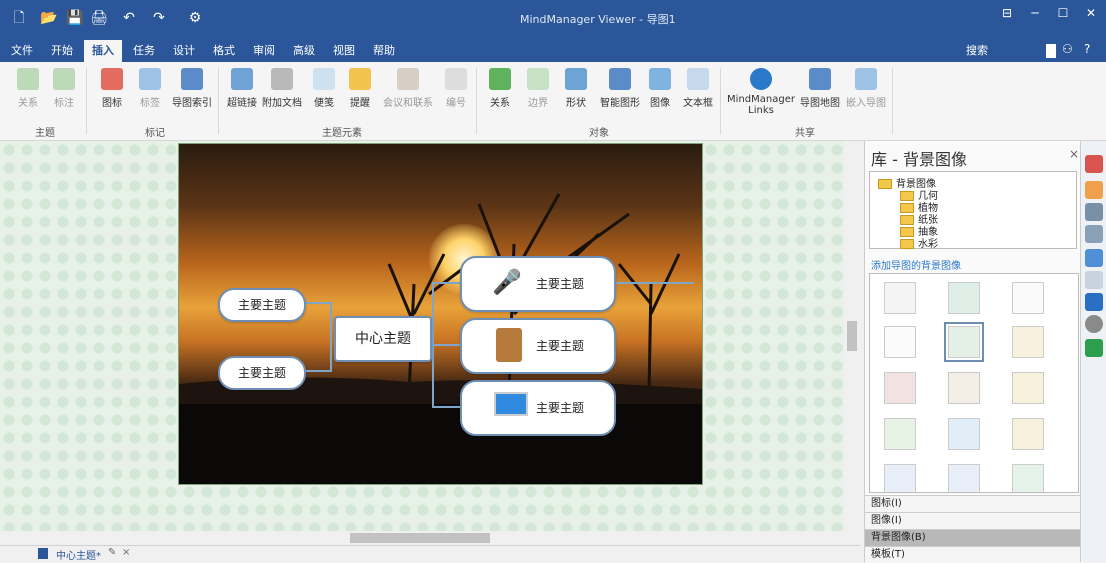 This screenshot has height=563, width=1106. What do you see at coordinates (1094, 280) in the screenshot?
I see `search-icon` at bounding box center [1094, 280].